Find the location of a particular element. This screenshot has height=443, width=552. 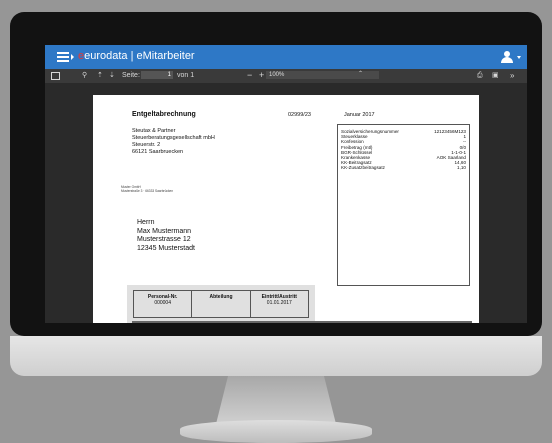

pdf-toolbar: ⚲ ⇡ ⇣ Seite: 1 von 1 − + 100% ⌃ ⎙ ▣ » is located at coordinates (286, 76).